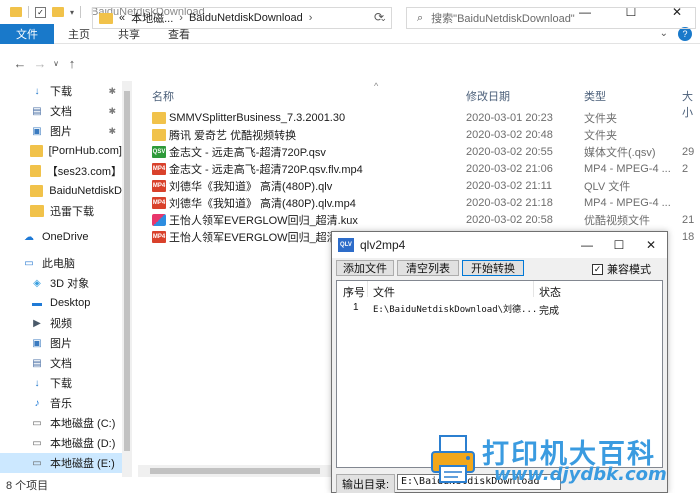 This screenshot has width=700, height=493. Describe the element at coordinates (61, 463) in the screenshot. I see `sidebar-item: ▭ 本地磁盘 (E:)` at that location.